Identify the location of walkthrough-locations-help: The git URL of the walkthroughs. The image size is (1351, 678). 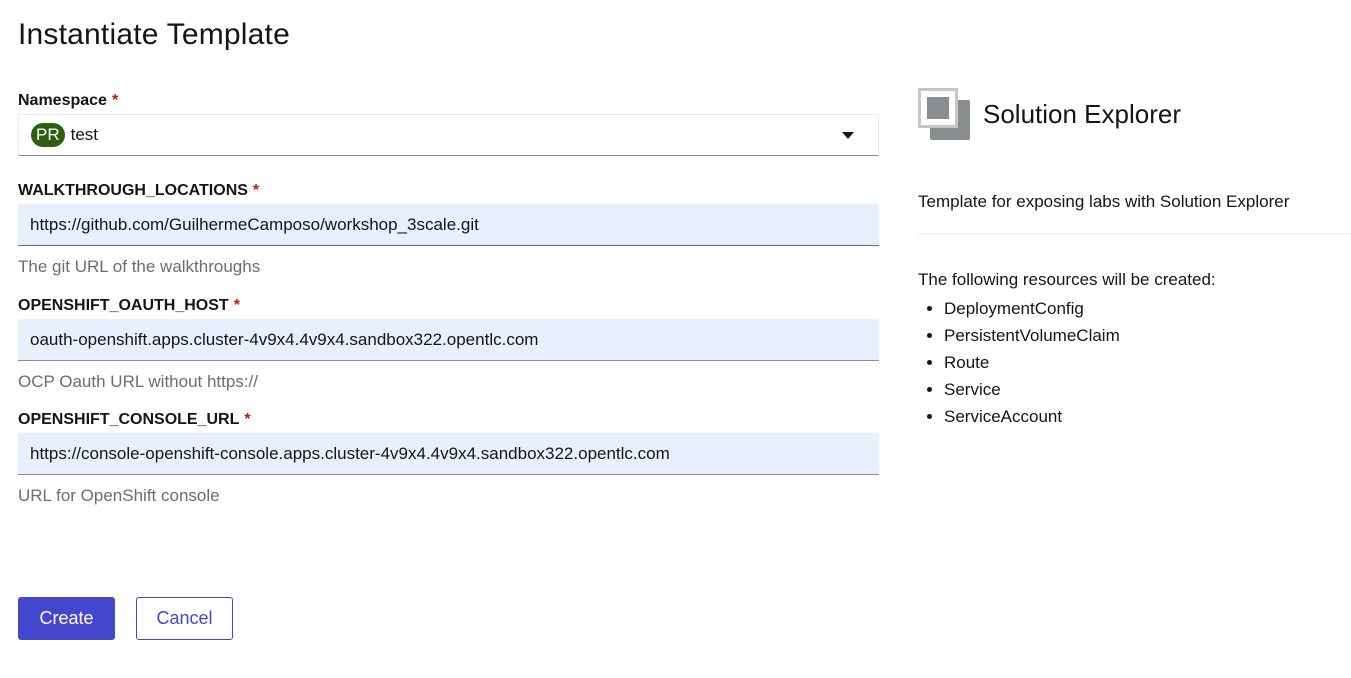
(139, 266).